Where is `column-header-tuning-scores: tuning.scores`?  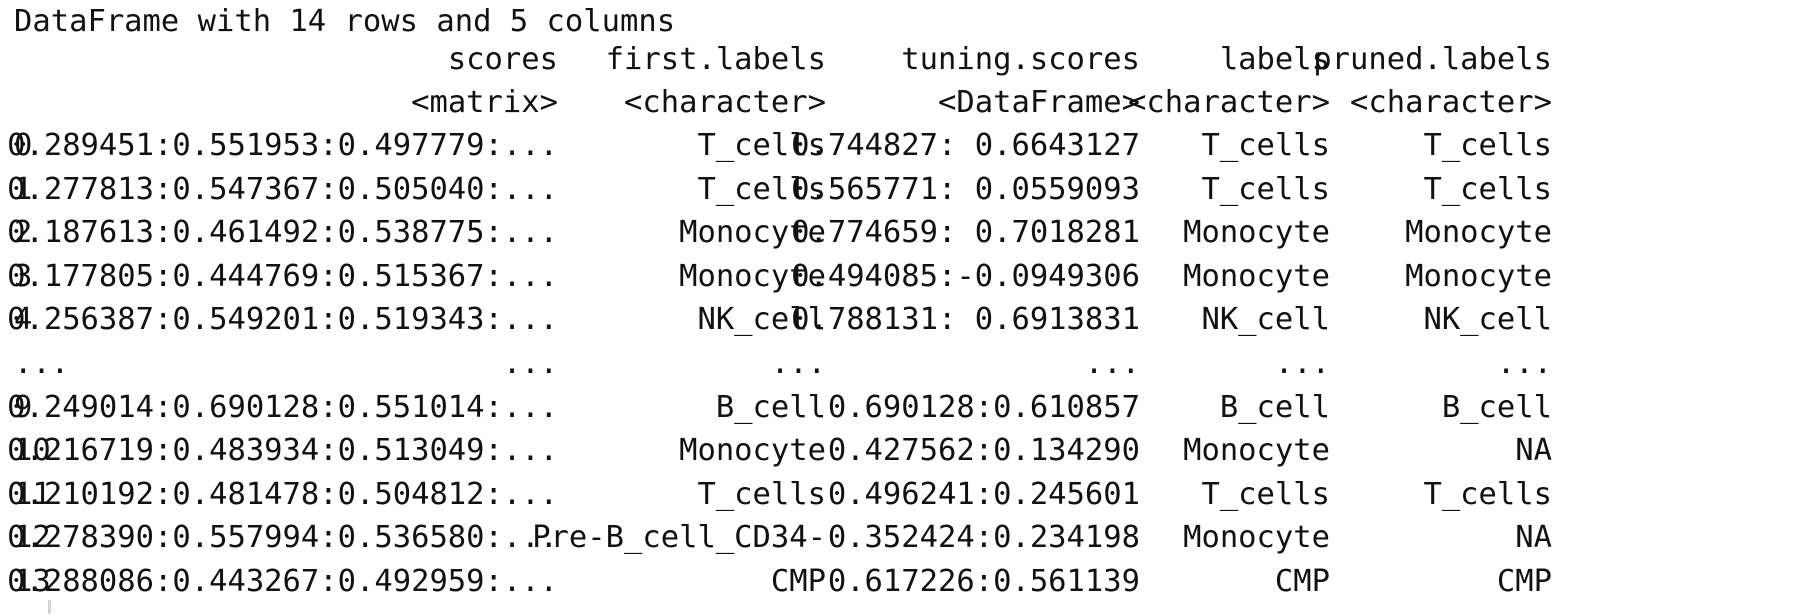
column-header-tuning-scores: tuning.scores is located at coordinates (1020, 59).